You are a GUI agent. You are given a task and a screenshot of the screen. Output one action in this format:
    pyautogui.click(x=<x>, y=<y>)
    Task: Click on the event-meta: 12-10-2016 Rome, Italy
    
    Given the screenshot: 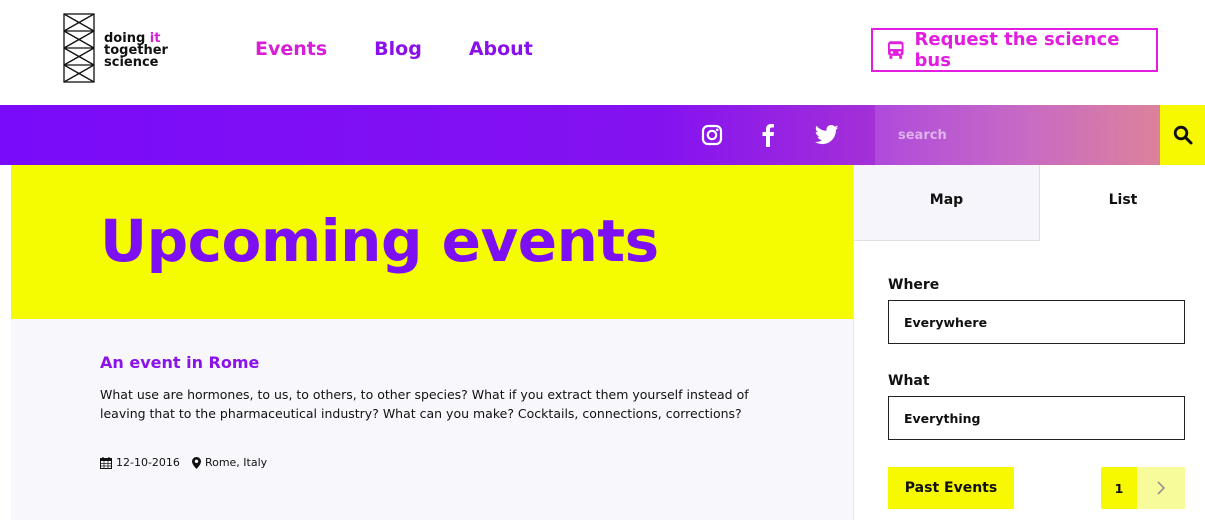 What is the action you would take?
    pyautogui.click(x=189, y=462)
    